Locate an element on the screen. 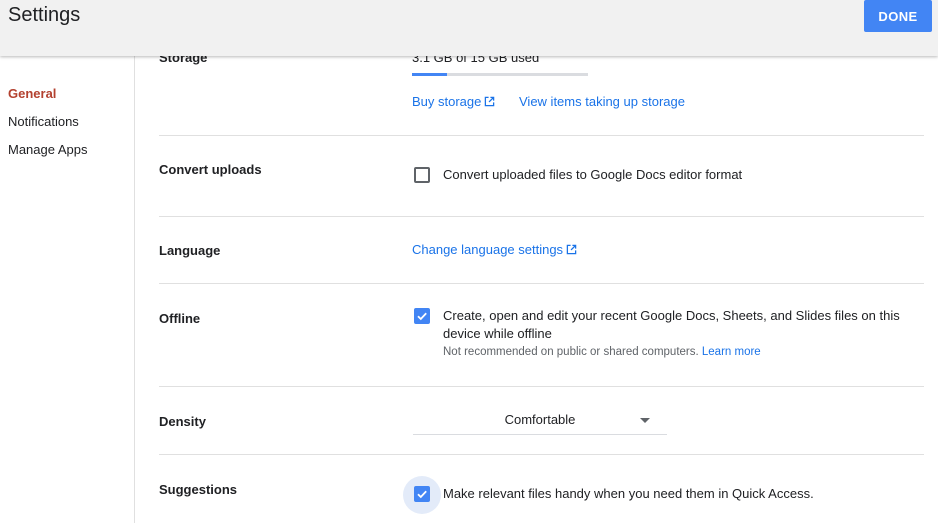  density-select: Comfortable is located at coordinates (540, 420).